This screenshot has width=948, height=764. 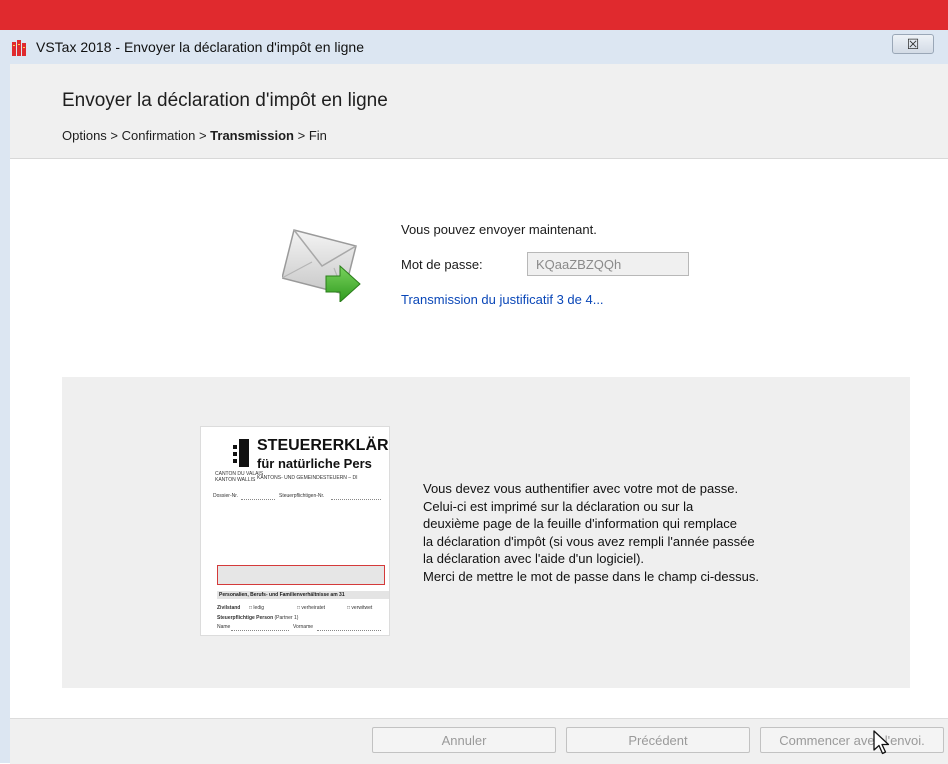 What do you see at coordinates (5, 413) in the screenshot?
I see `window-left-border` at bounding box center [5, 413].